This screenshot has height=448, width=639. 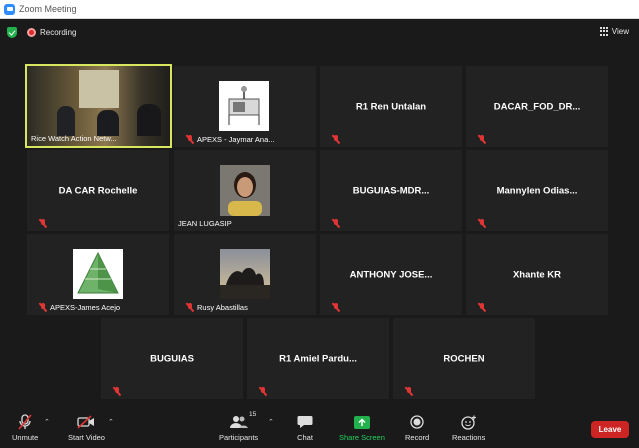 What do you see at coordinates (417, 422) in the screenshot?
I see `record-icon` at bounding box center [417, 422].